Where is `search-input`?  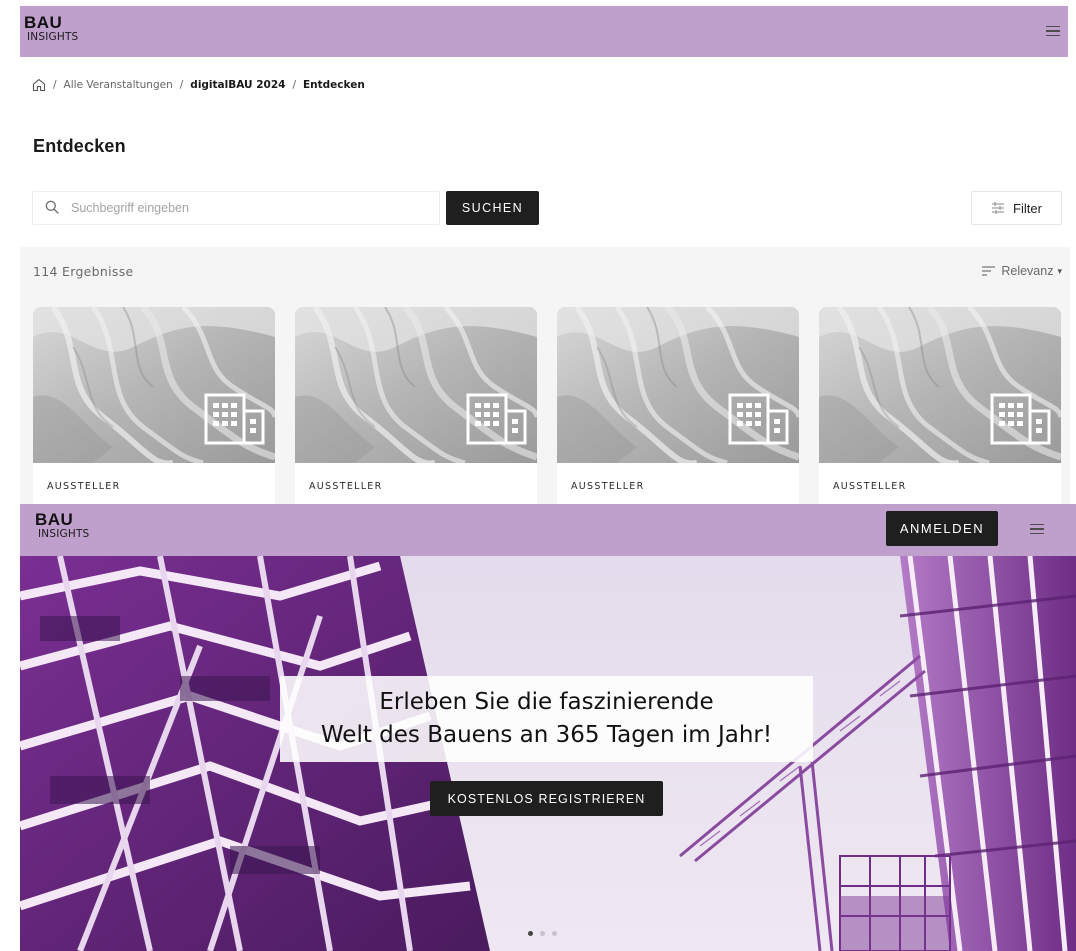
search-input is located at coordinates (236, 208).